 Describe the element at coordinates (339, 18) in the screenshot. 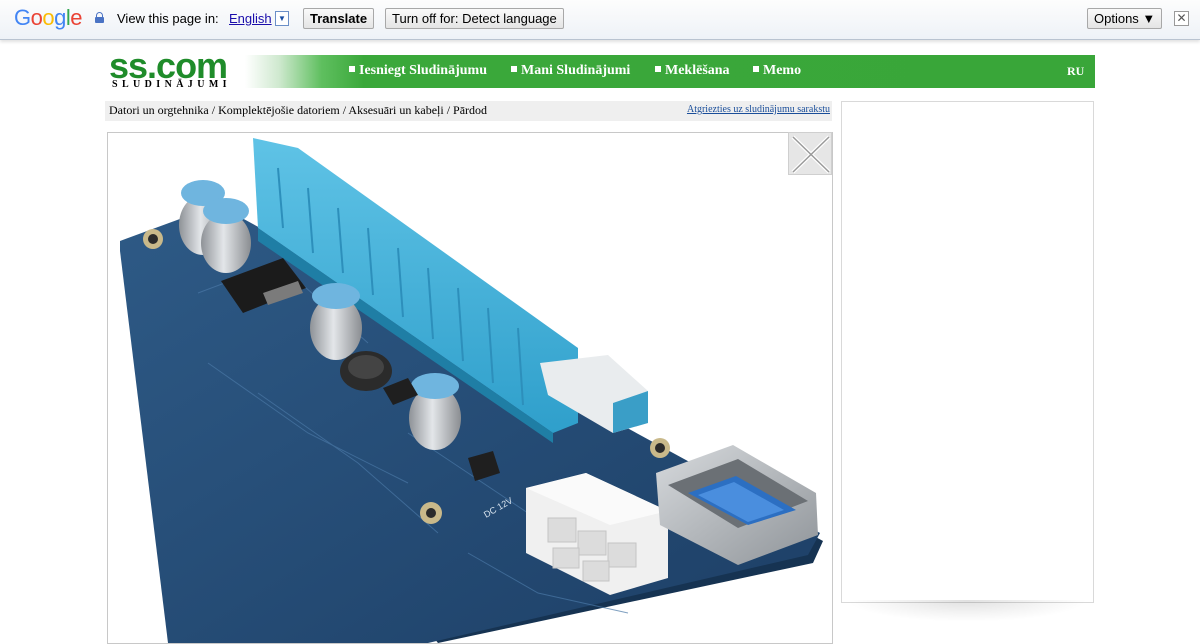

I see `translate-button: Translate` at that location.